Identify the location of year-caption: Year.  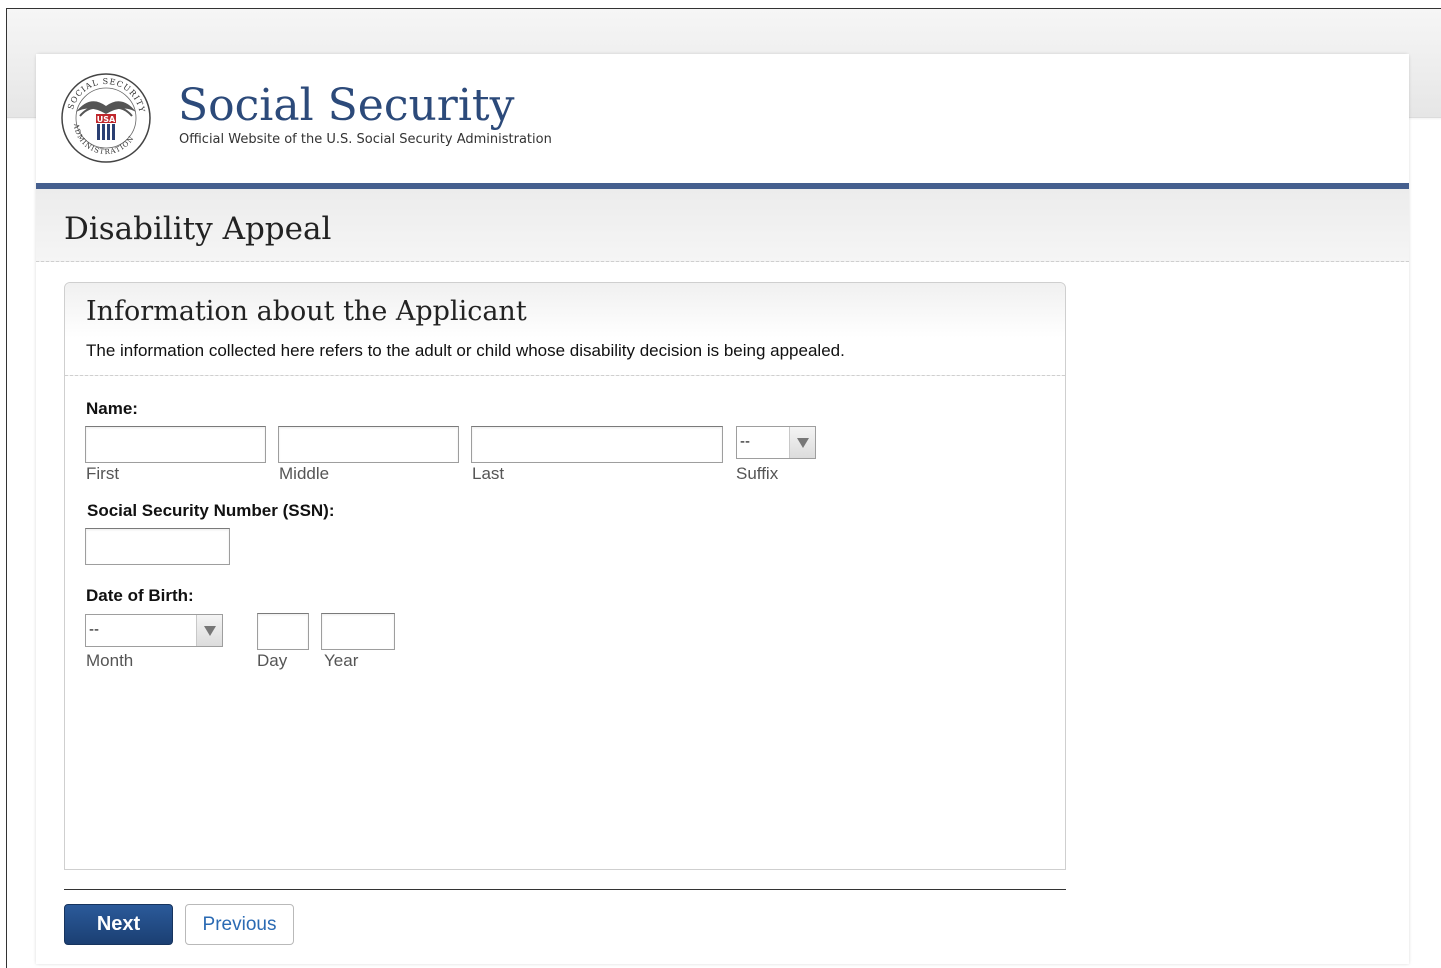
(341, 660).